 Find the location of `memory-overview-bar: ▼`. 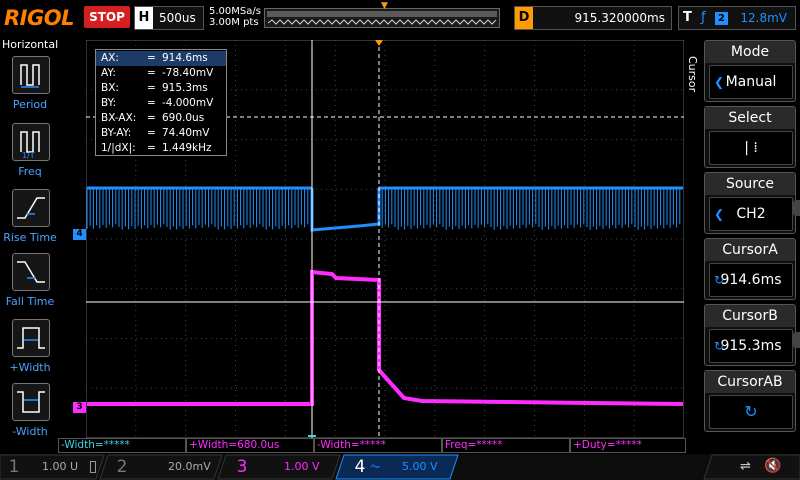

memory-overview-bar: ▼ is located at coordinates (382, 14).